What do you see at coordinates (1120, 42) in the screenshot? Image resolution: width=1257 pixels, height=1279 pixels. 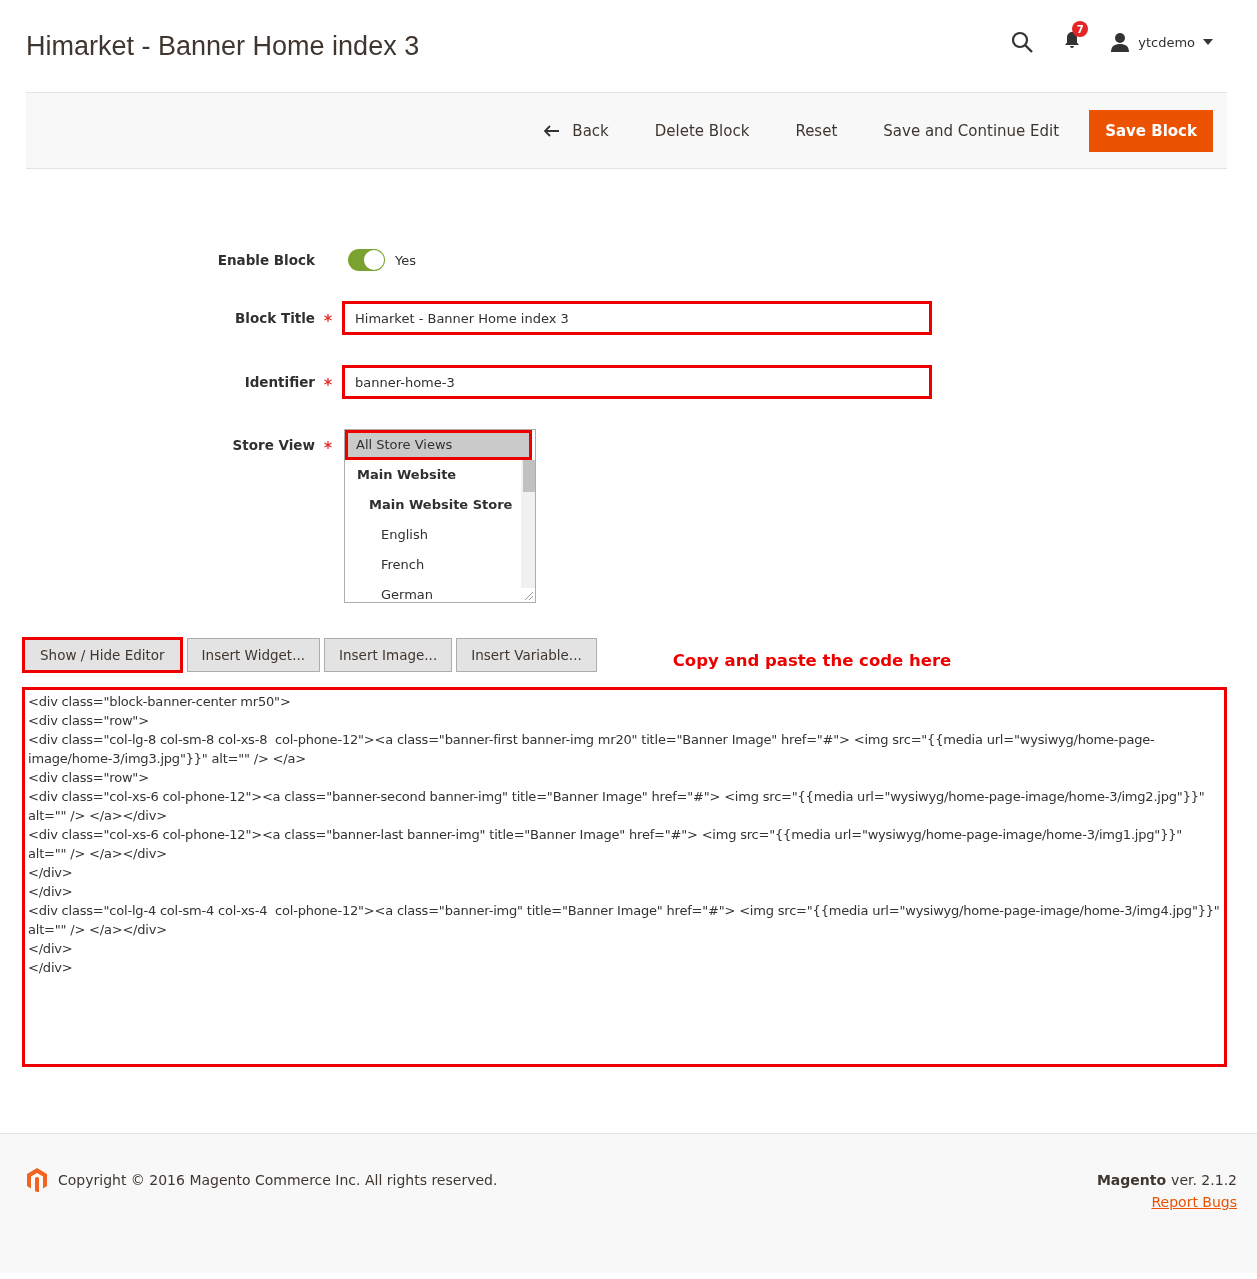 I see `user-icon` at bounding box center [1120, 42].